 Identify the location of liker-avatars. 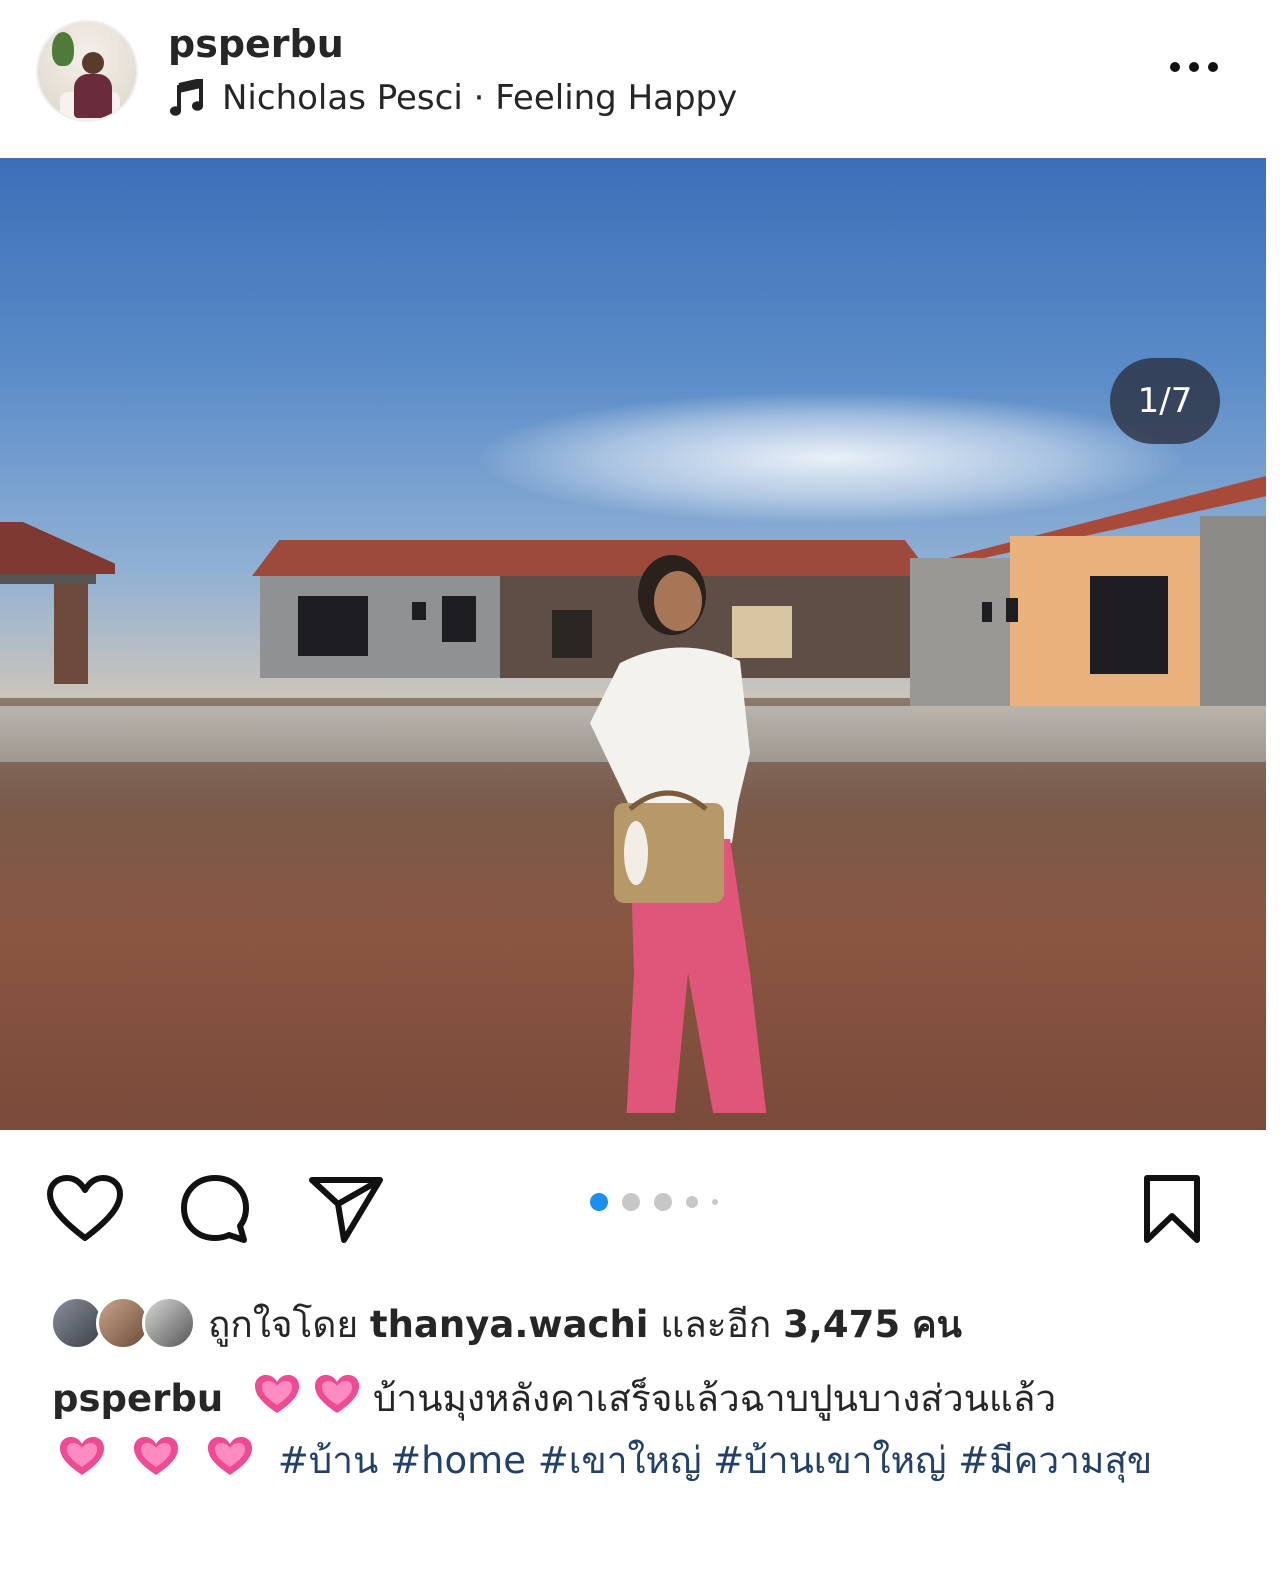
(123, 1324).